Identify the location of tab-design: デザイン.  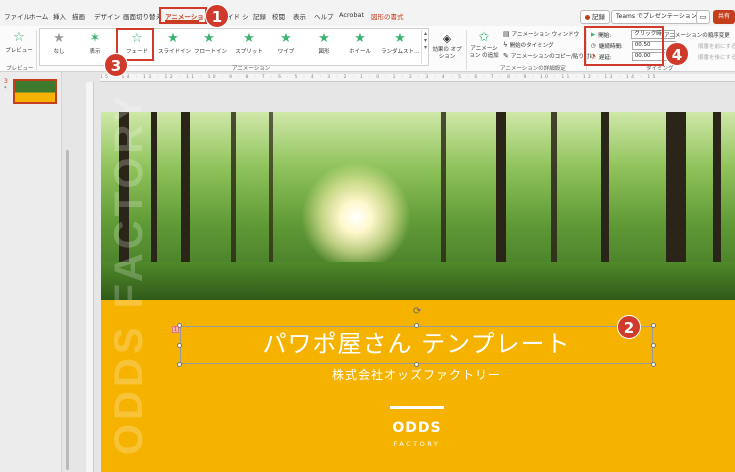
(107, 16).